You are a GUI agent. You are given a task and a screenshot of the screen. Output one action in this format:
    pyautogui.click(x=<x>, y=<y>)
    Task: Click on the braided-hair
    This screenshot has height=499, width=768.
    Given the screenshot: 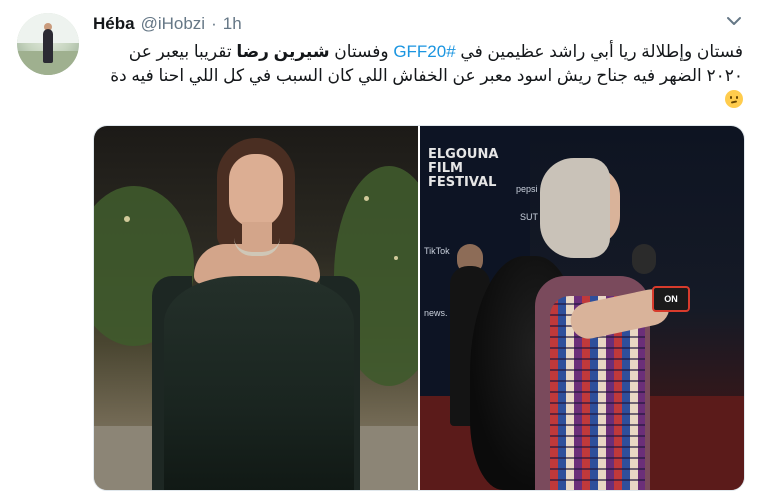 What is the action you would take?
    pyautogui.click(x=575, y=208)
    